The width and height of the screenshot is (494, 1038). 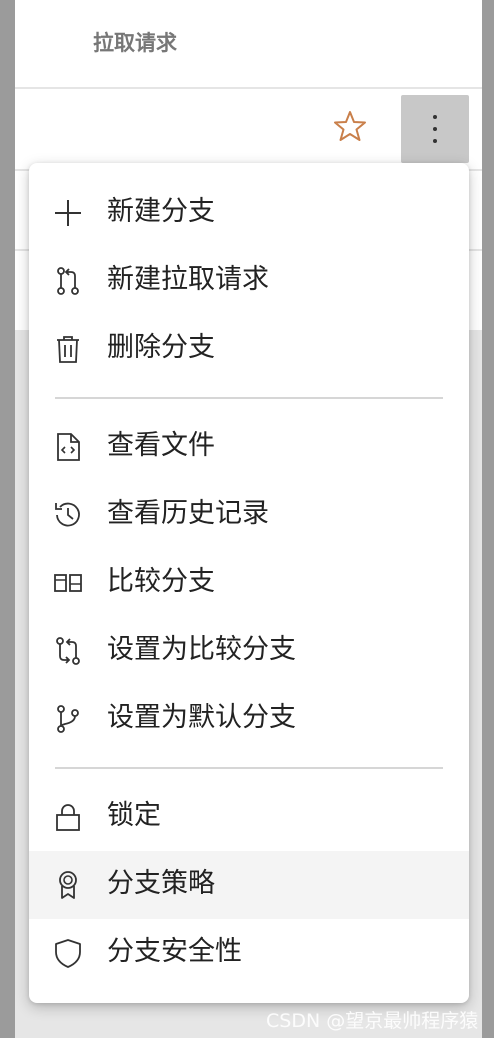 I want to click on menu-item-label: 查看历史记录, so click(x=188, y=513).